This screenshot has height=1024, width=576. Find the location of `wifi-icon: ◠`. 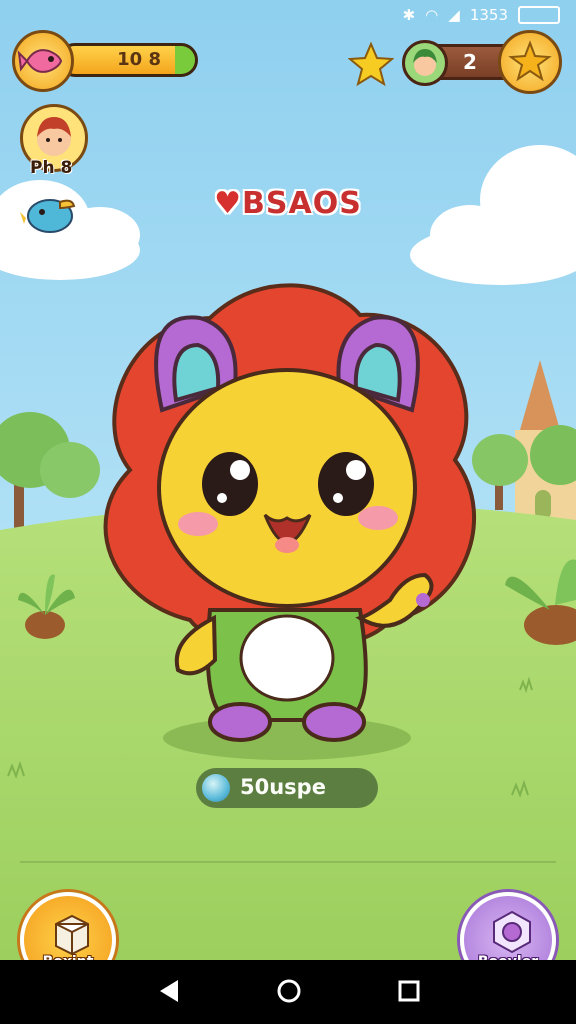

wifi-icon: ◠ is located at coordinates (432, 15).